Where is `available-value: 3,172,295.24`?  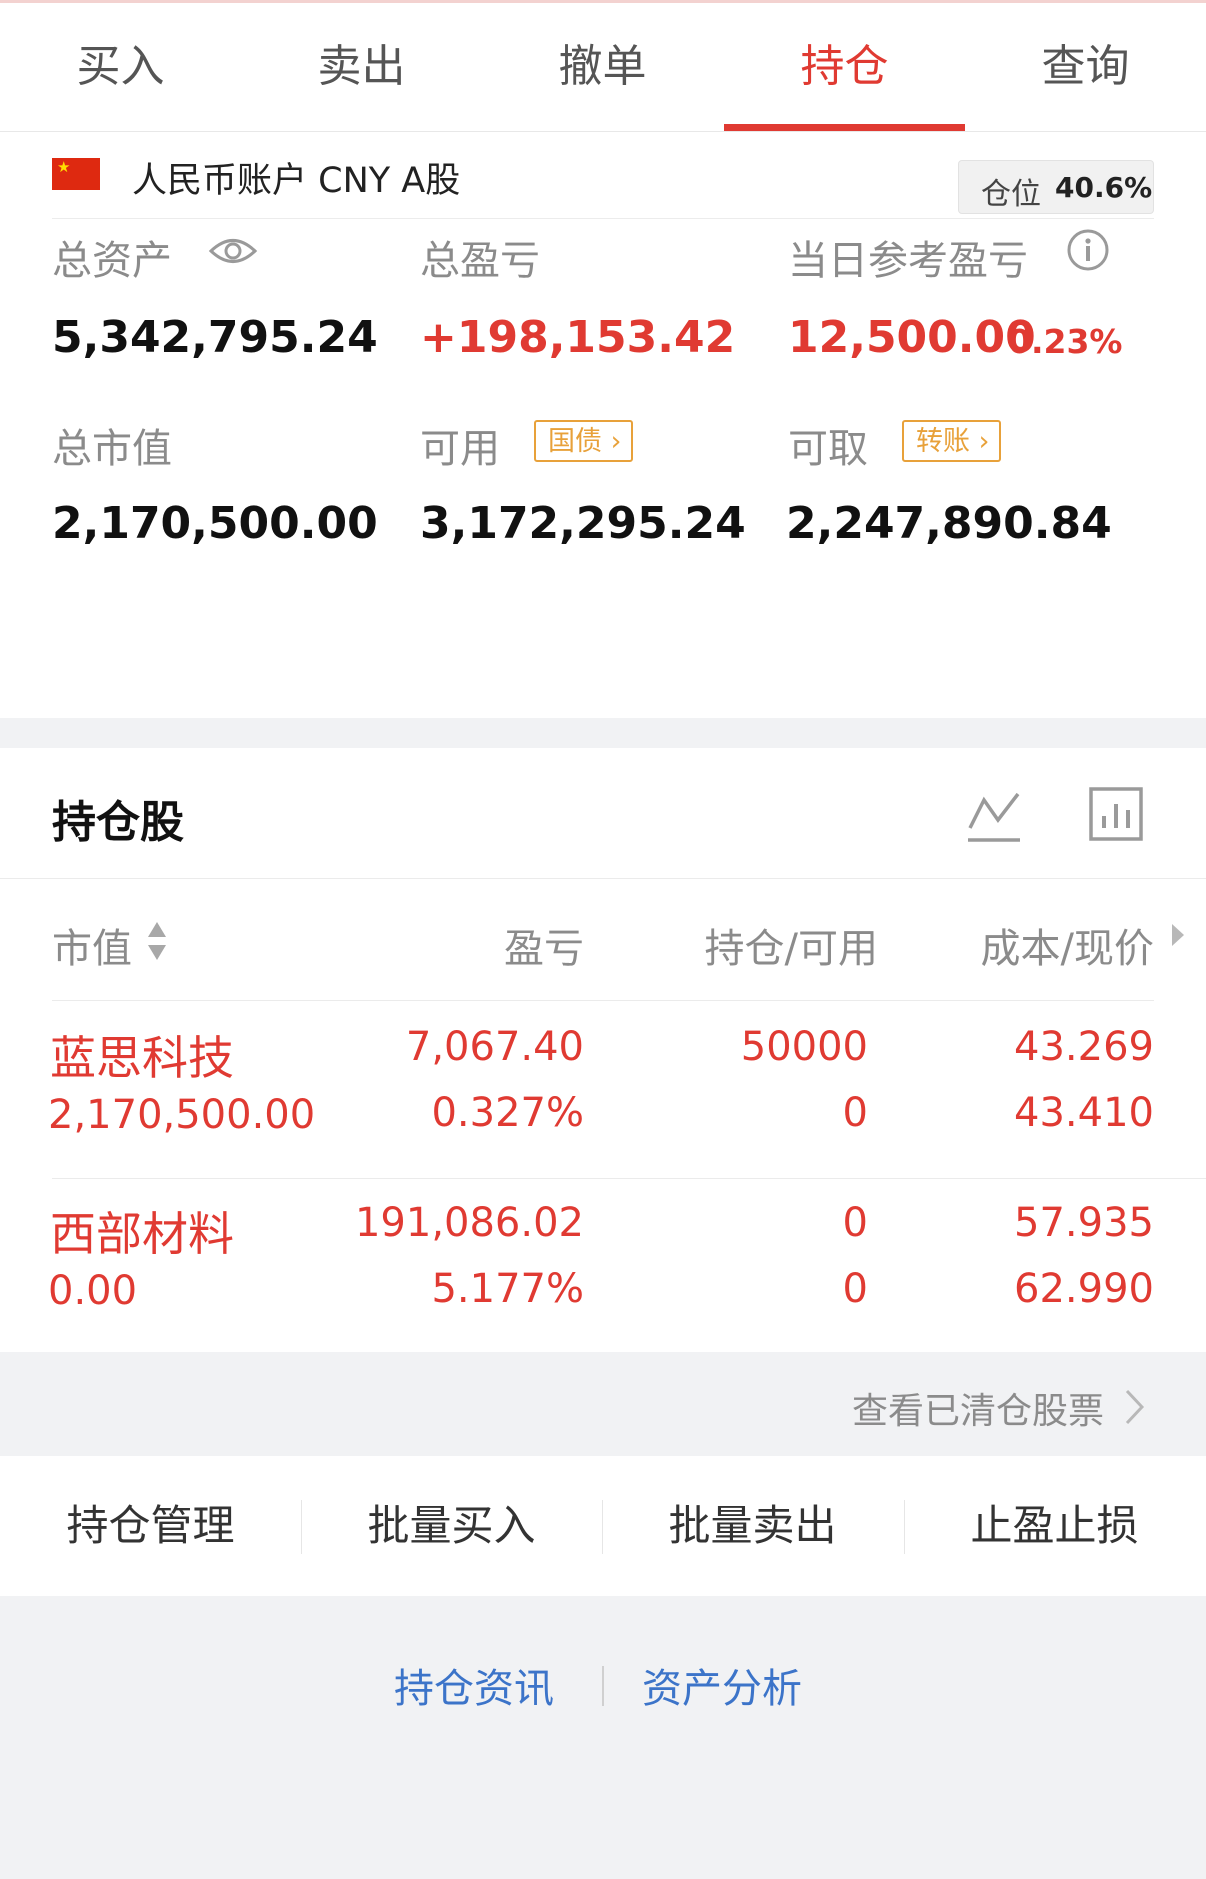
available-value: 3,172,295.24 is located at coordinates (583, 523).